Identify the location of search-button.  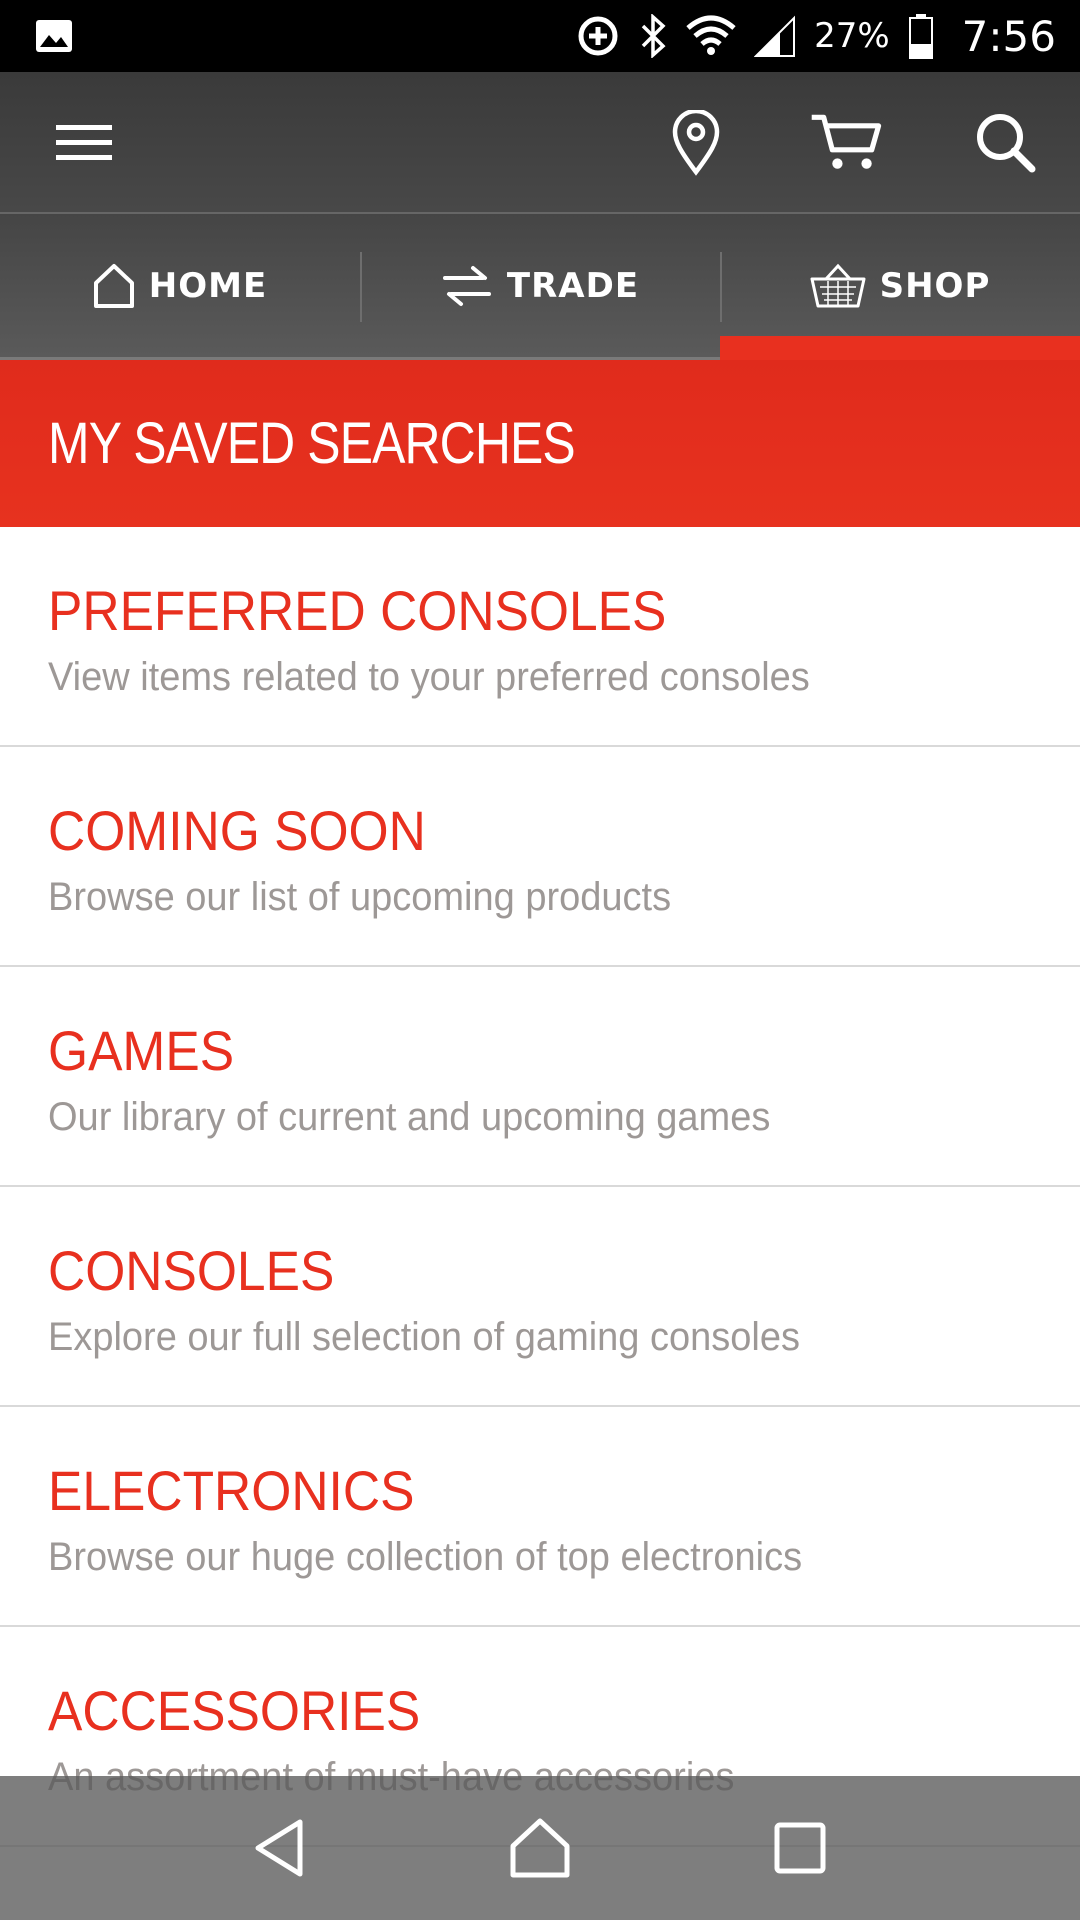
(1006, 143).